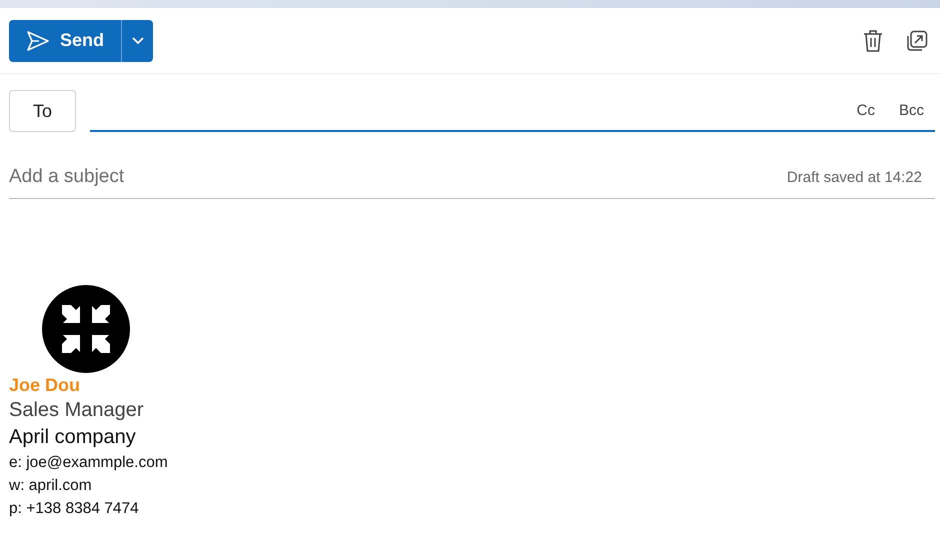 This screenshot has height=546, width=940. I want to click on bcc-link: Bcc, so click(911, 110).